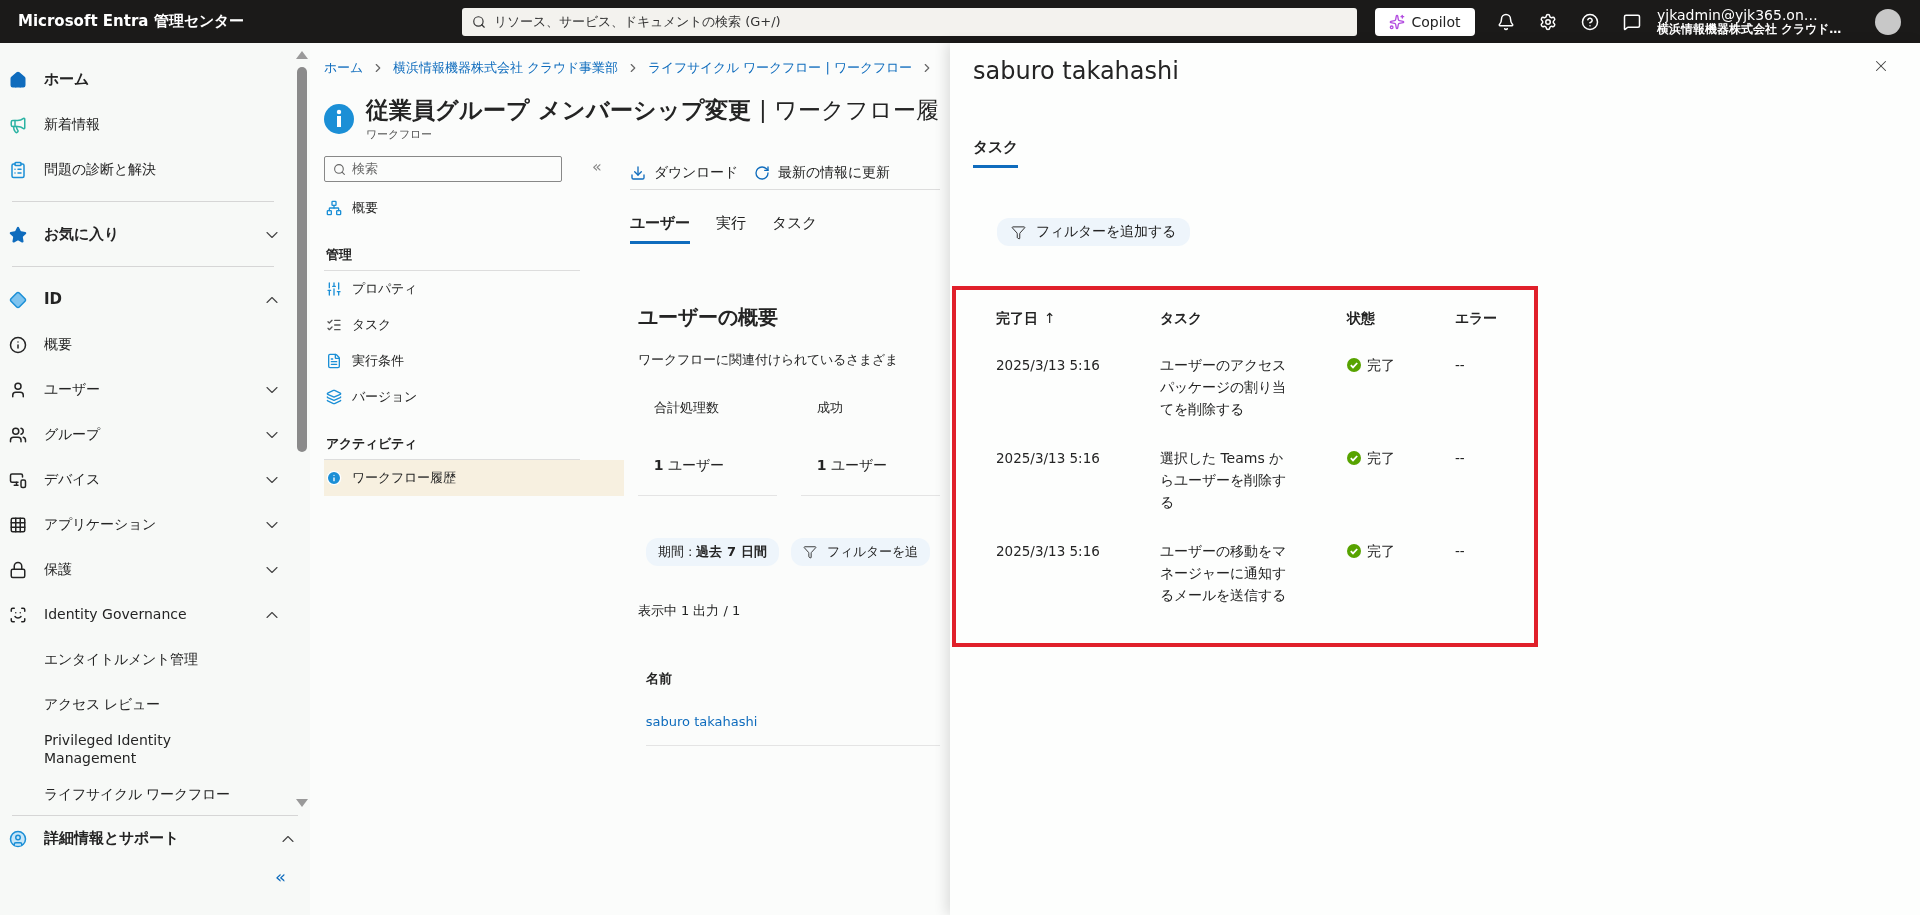 The image size is (1920, 915). Describe the element at coordinates (18, 838) in the screenshot. I see `support-icon` at that location.